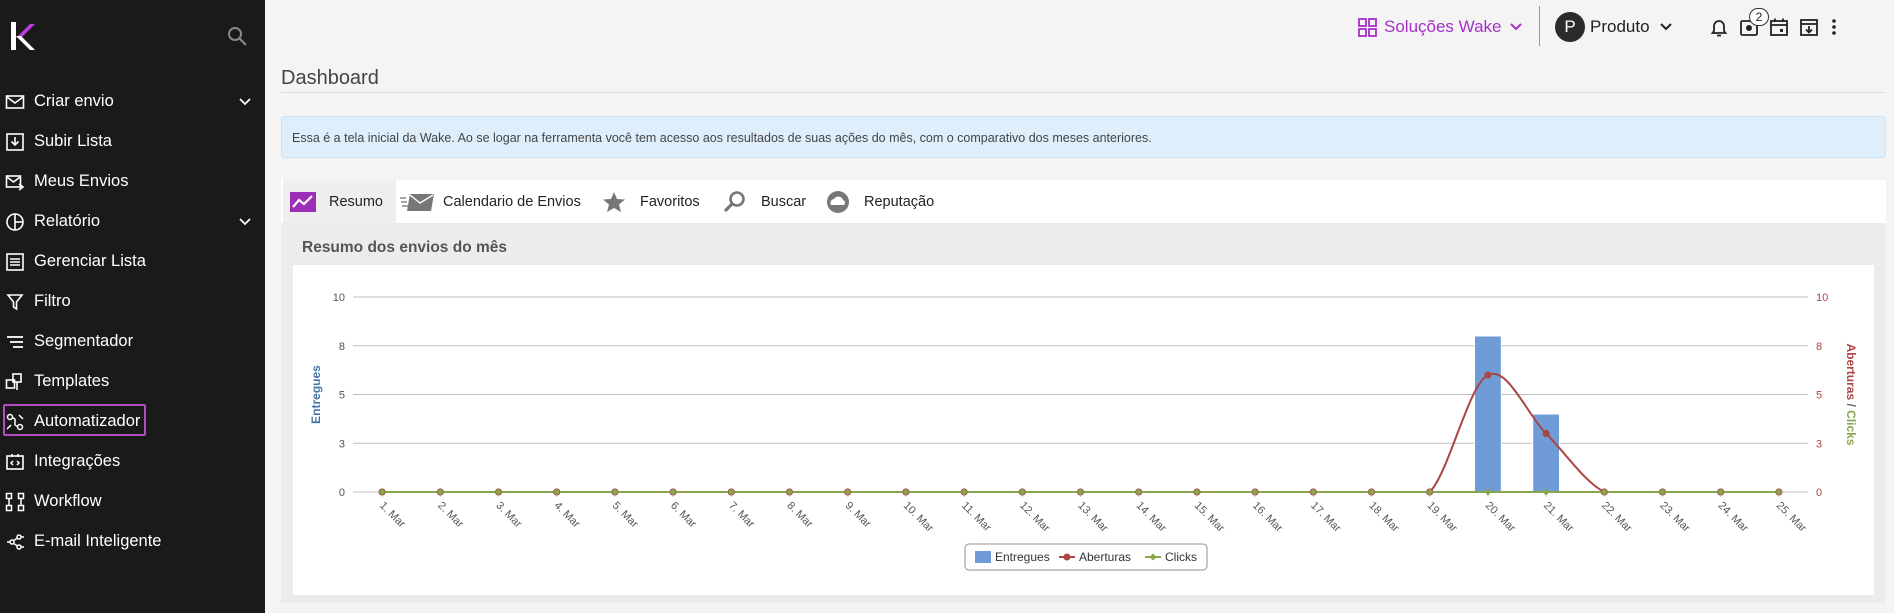 The image size is (1894, 613). Describe the element at coordinates (741, 515) in the screenshot. I see `x-tick-label: 7. Mar` at that location.